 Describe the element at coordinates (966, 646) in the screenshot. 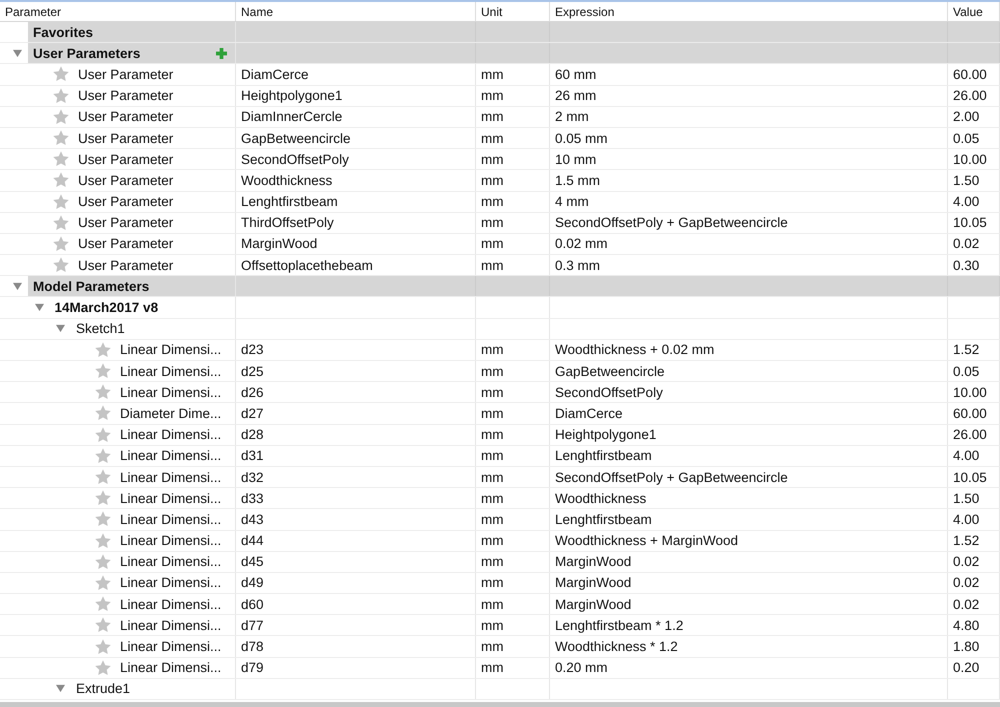

I see `value-text: 1.80` at that location.